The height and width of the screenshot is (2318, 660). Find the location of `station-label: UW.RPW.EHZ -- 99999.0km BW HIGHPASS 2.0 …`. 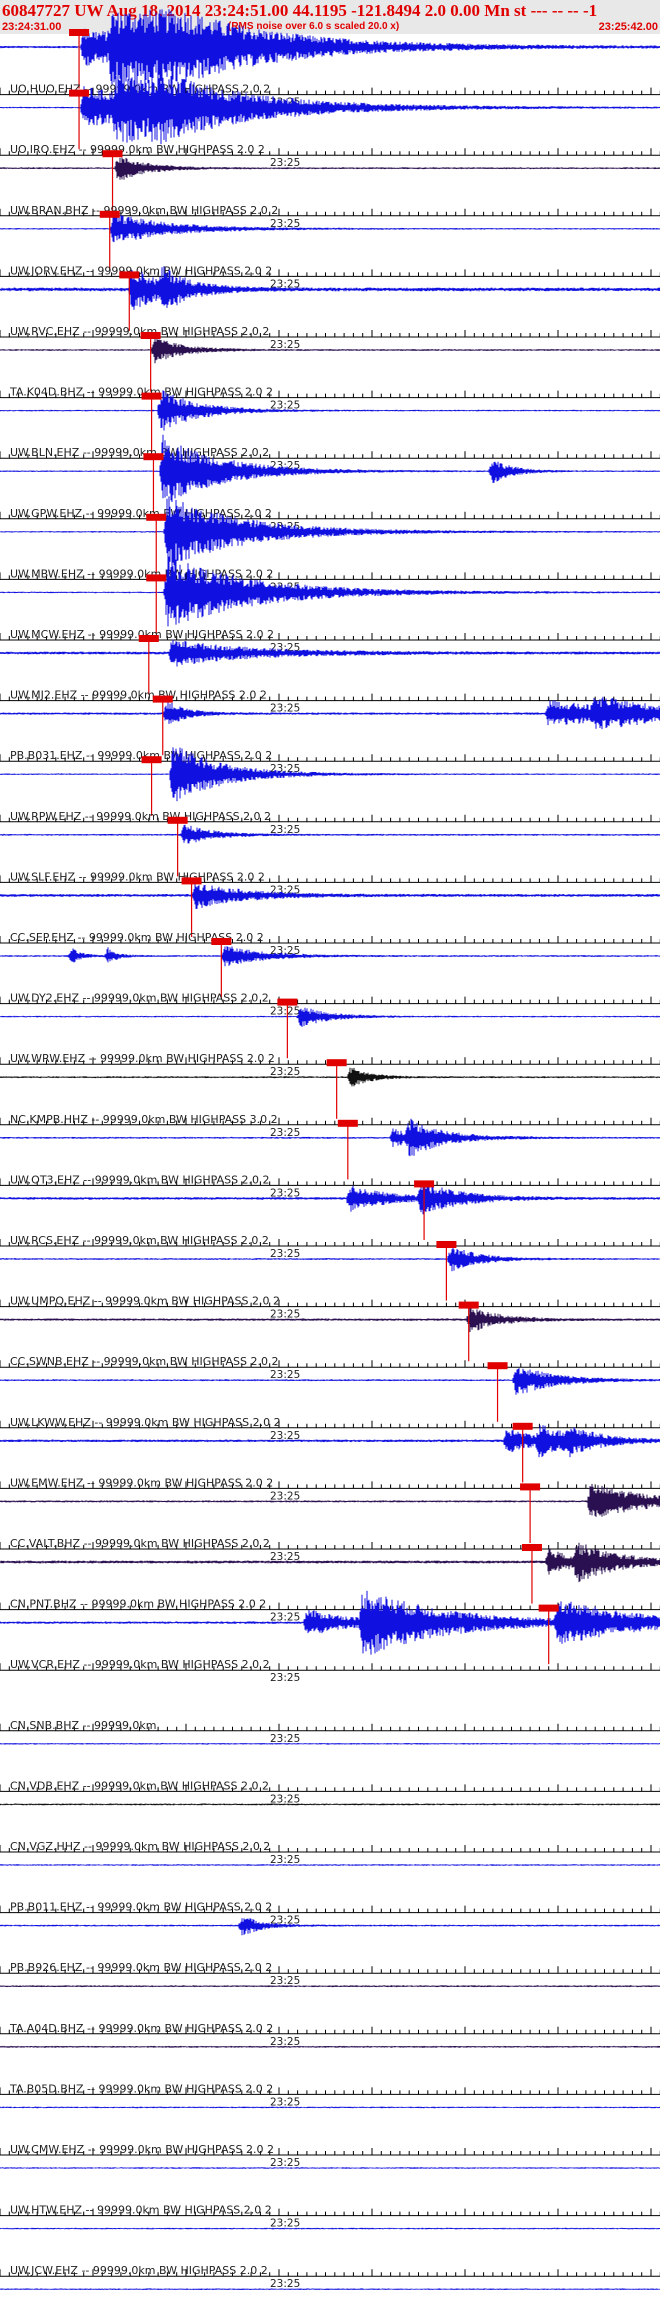

station-label: UW.RPW.EHZ -- 99999.0km BW HIGHPASS 2.0 … is located at coordinates (140, 816).